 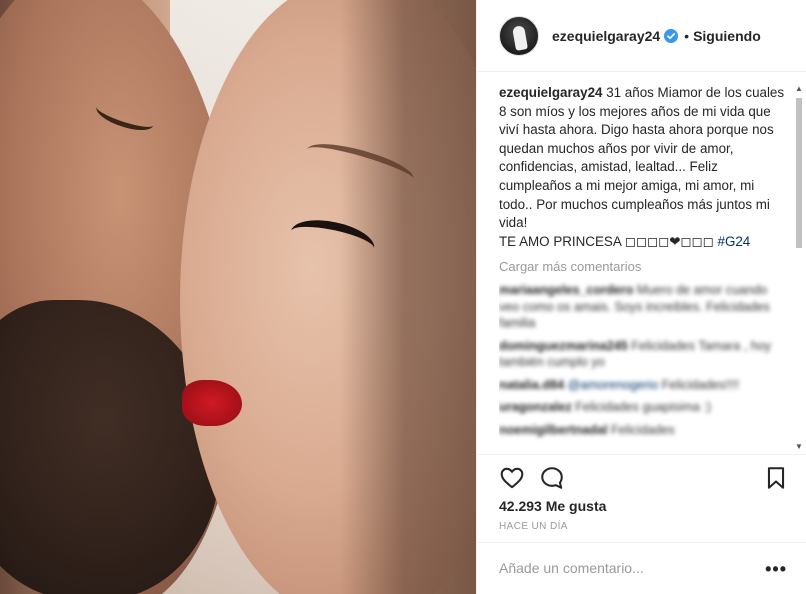 I want to click on comment-text: Felicidades, so click(x=641, y=429).